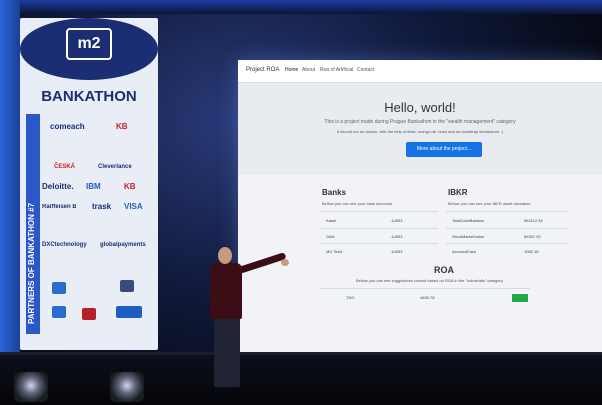 The image size is (602, 405). Describe the element at coordinates (531, 251) in the screenshot. I see `ibkr-value: 1082.16` at that location.